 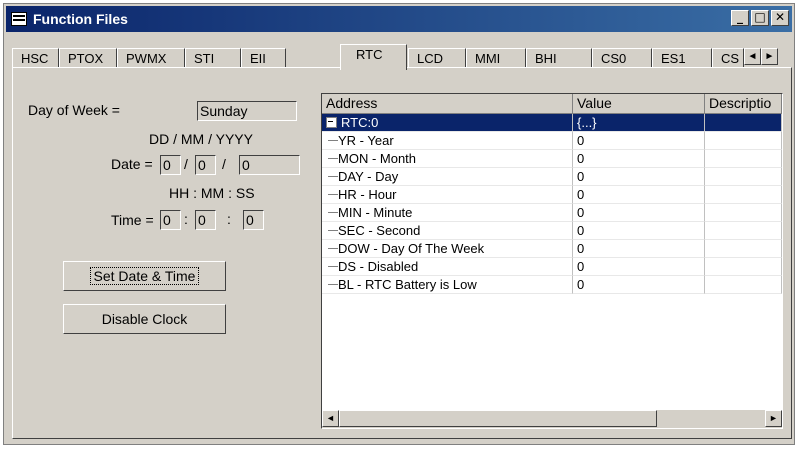 I want to click on minimize-button: _, so click(x=740, y=18).